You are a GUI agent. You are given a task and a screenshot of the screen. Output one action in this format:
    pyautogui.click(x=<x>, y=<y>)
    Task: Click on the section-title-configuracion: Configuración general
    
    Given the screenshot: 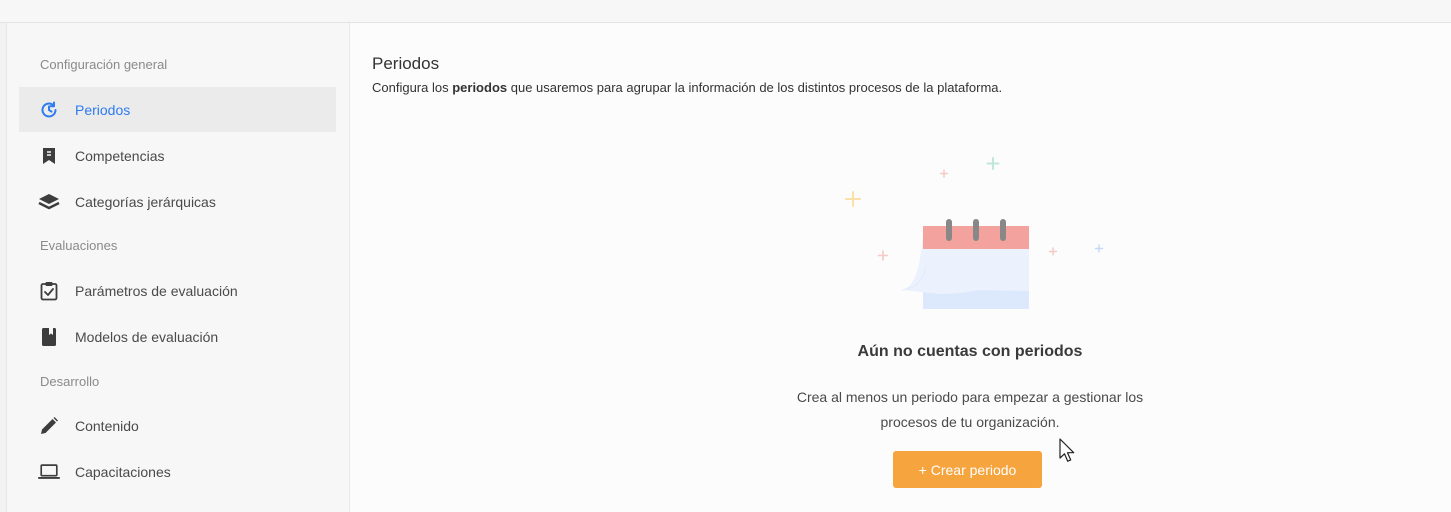 What is the action you would take?
    pyautogui.click(x=104, y=64)
    